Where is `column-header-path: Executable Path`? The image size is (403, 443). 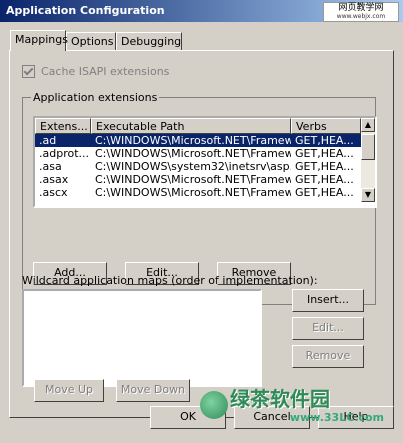
column-header-path: Executable Path is located at coordinates (191, 126).